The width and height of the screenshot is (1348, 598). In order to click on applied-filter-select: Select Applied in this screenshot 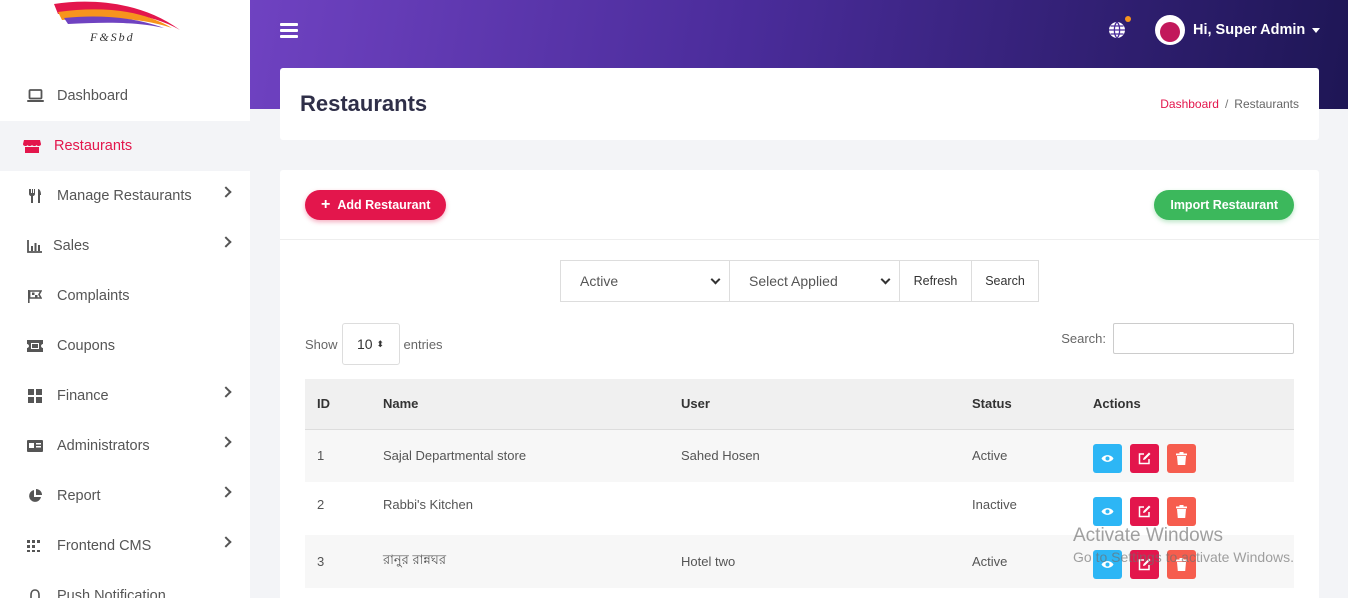, I will do `click(815, 281)`.